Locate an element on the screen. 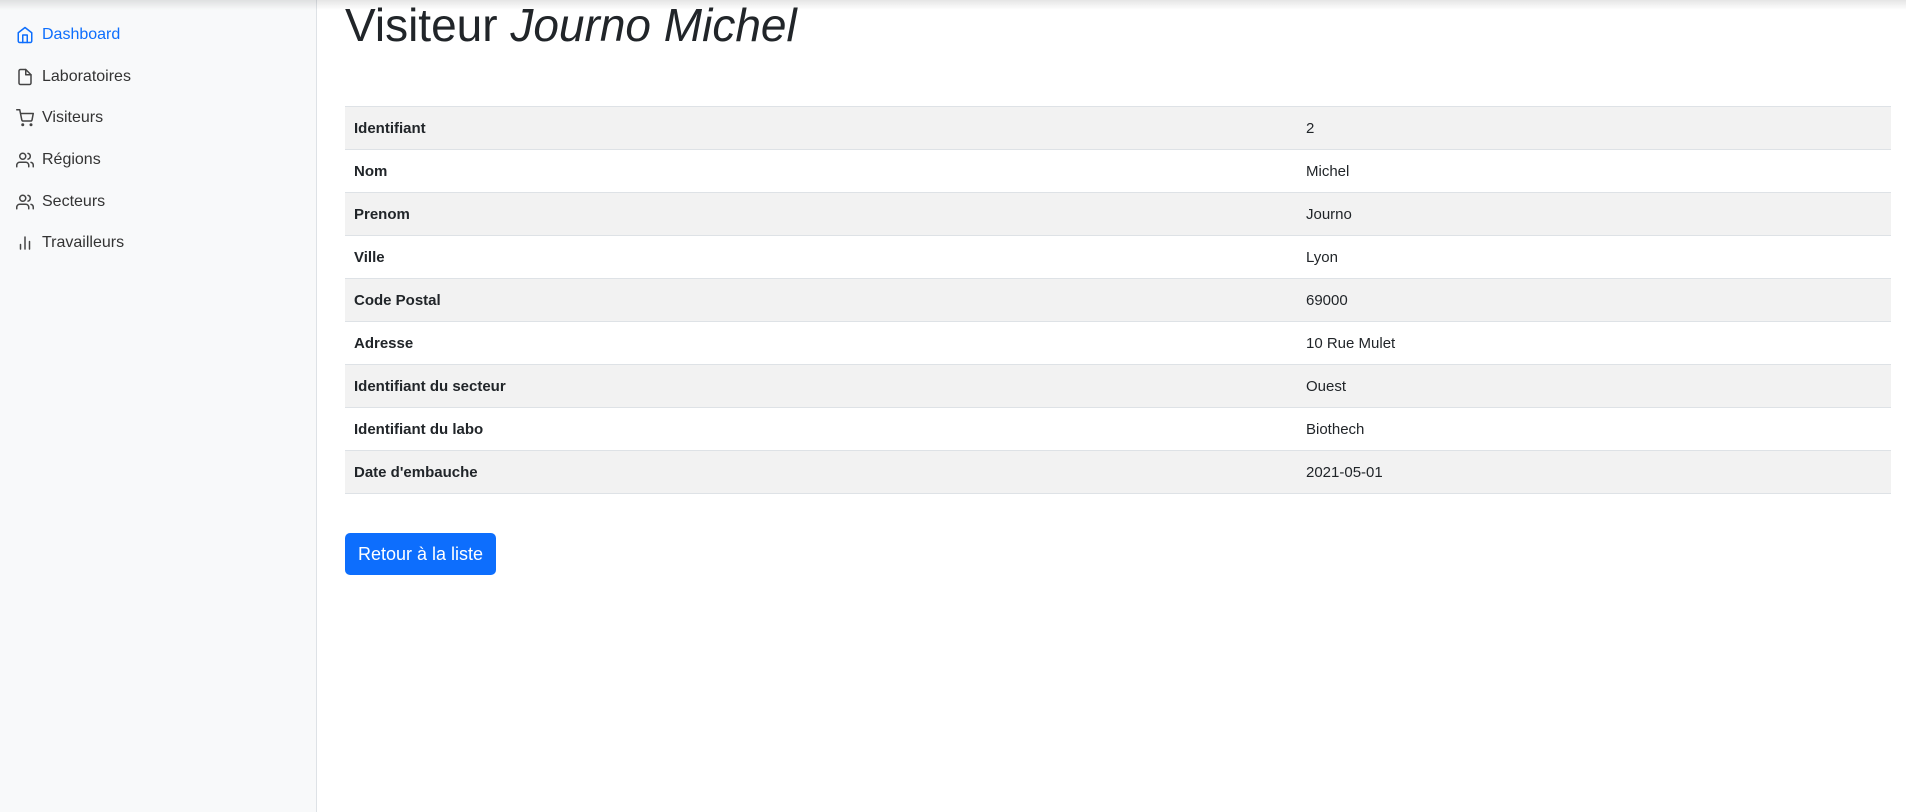  sidebar-item-label: Visiteurs is located at coordinates (73, 117).